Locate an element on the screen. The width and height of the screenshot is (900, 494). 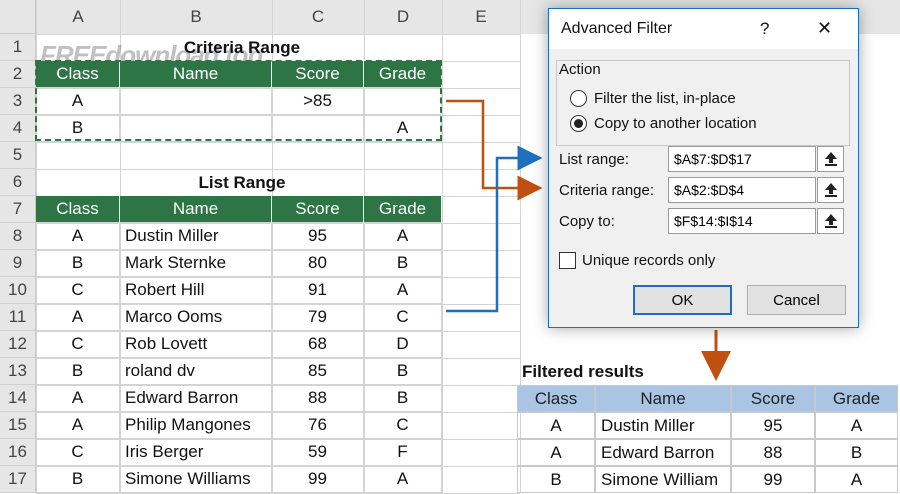
copy-to-input: $F$14:$I$14 is located at coordinates (742, 221).